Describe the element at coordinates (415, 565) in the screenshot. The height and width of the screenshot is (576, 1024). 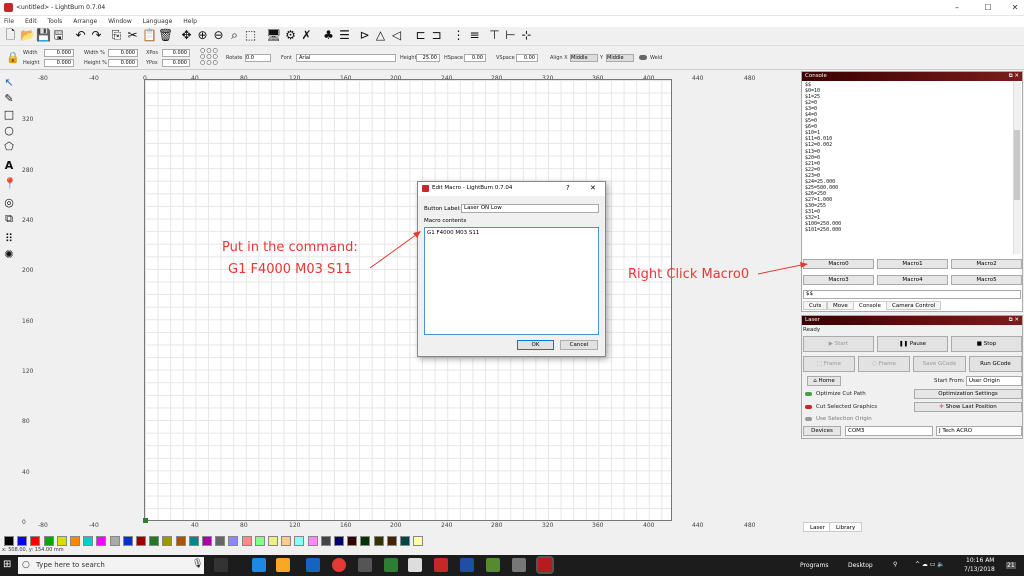
I see `notepad-icon` at that location.